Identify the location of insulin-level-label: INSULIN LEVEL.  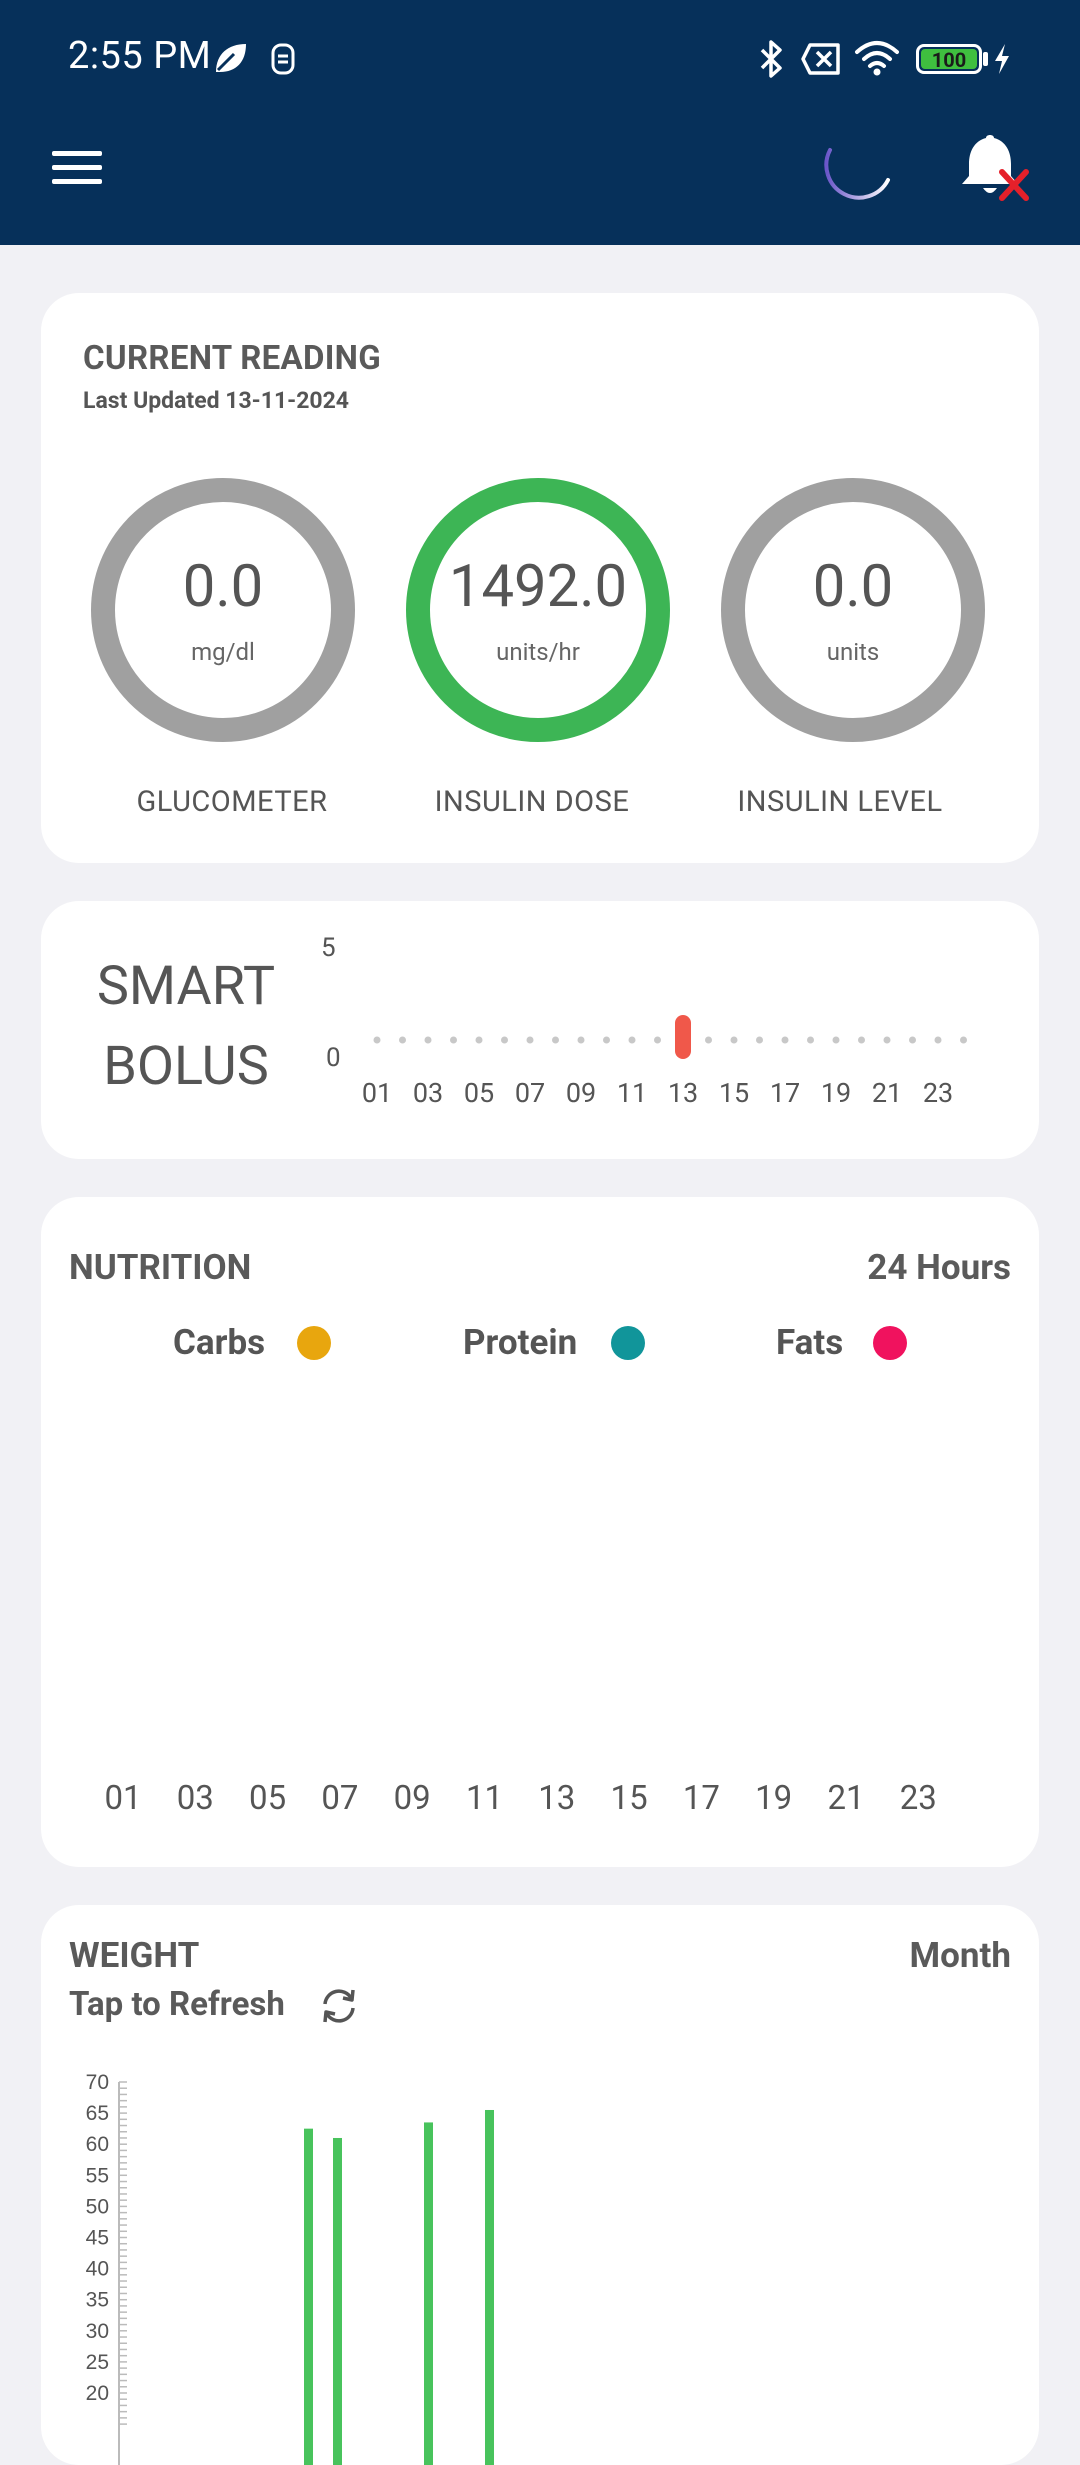
(840, 802).